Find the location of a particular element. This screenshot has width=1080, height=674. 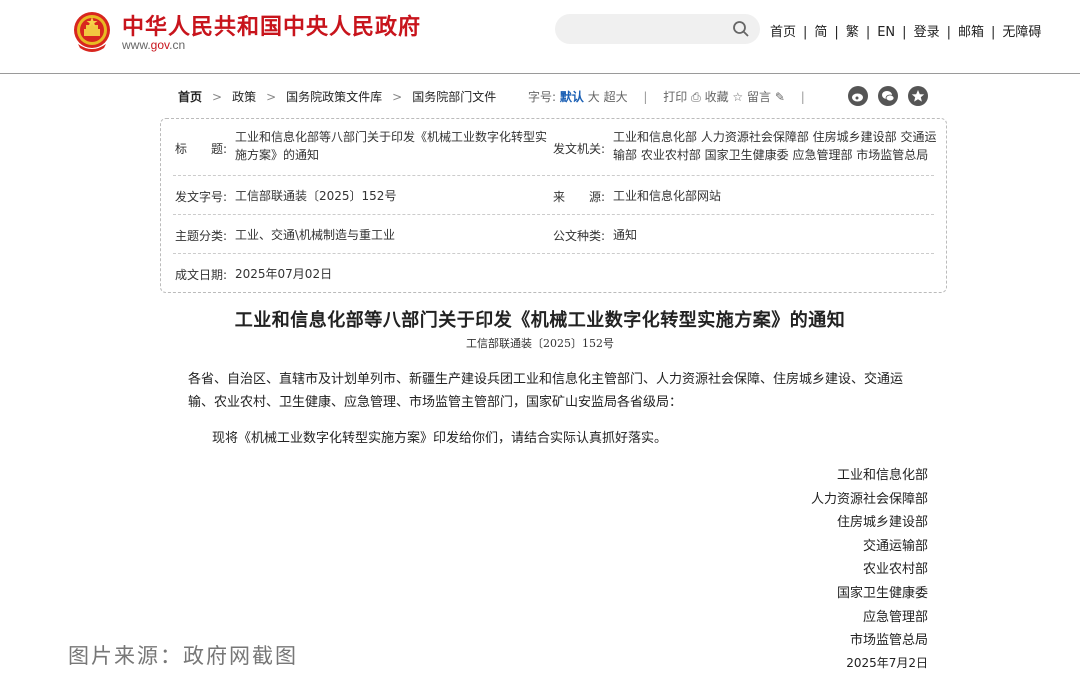

wechat-share-icon is located at coordinates (888, 96).